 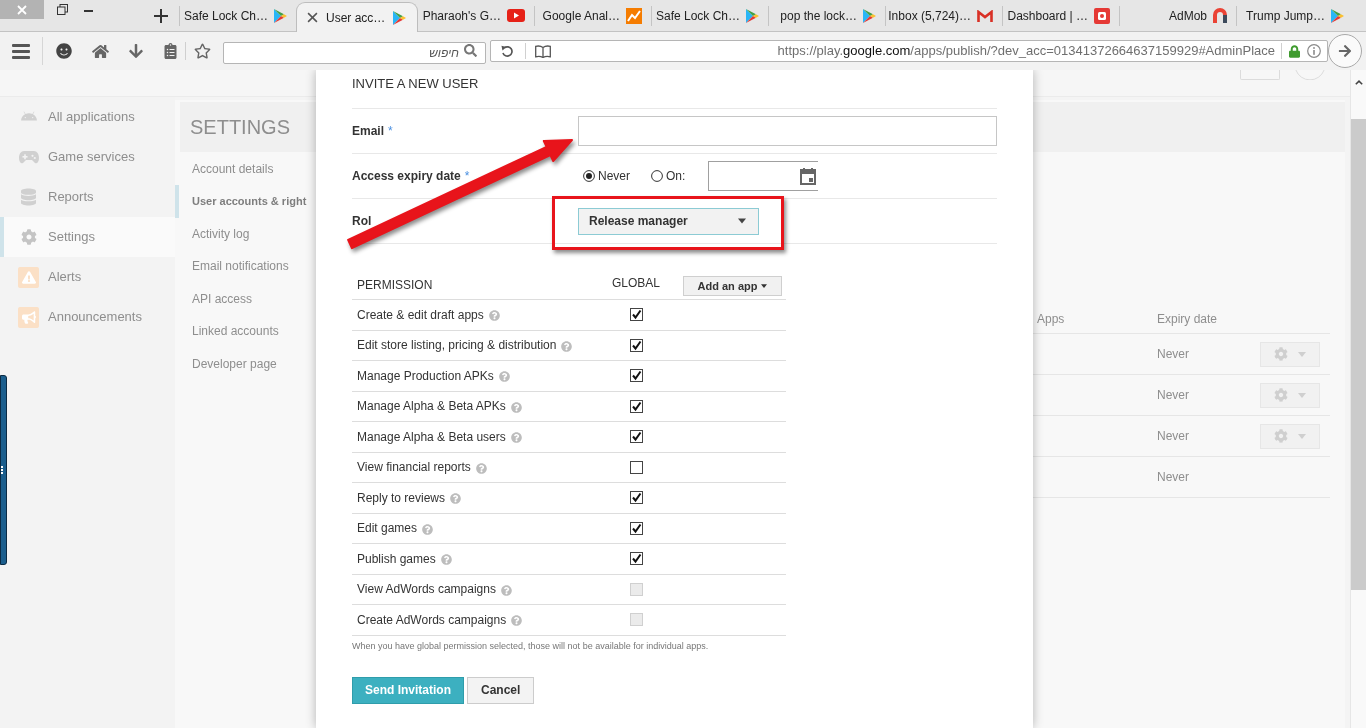 I want to click on role-select: Release manager, so click(x=668, y=221).